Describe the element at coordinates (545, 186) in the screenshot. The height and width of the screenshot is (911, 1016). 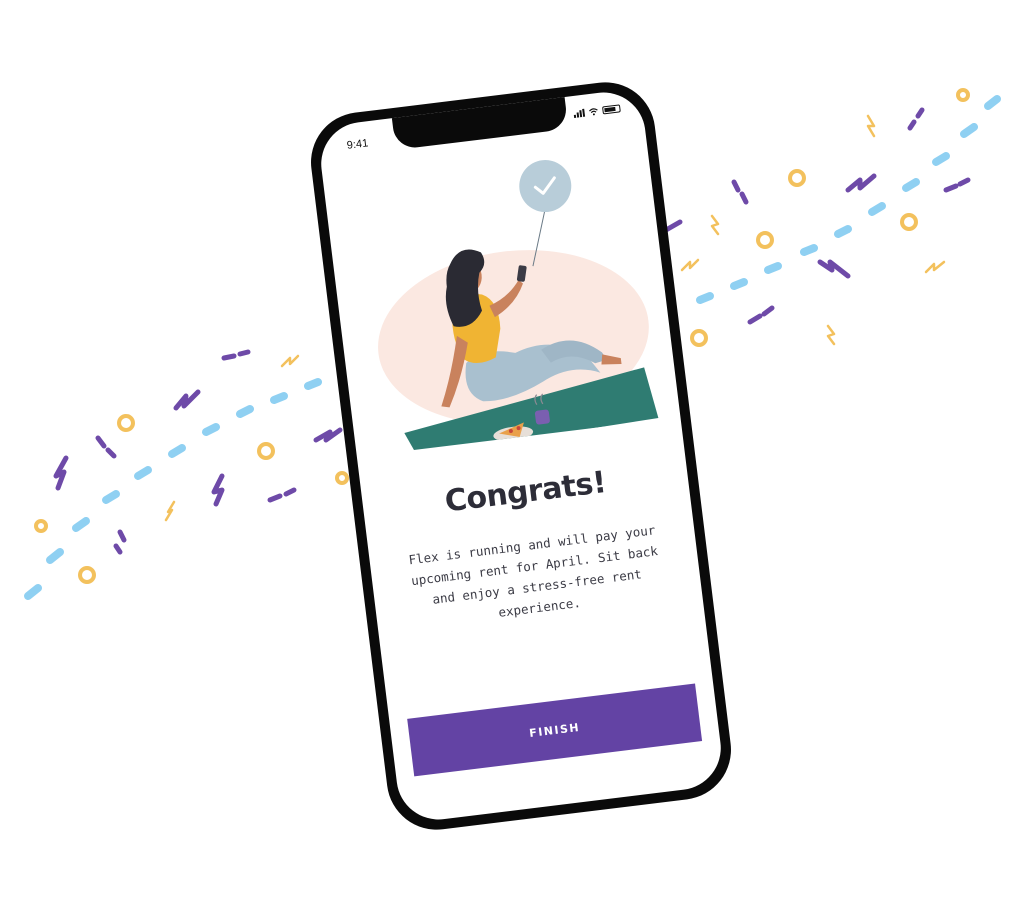
I see `check-circle-icon` at that location.